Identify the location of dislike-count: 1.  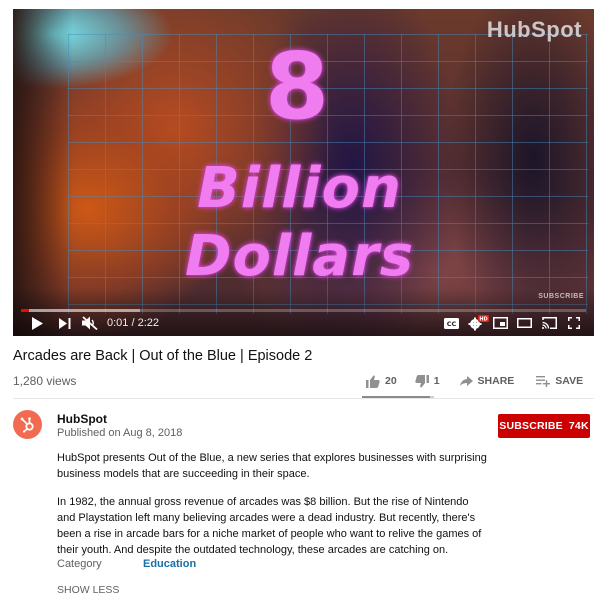
(436, 381).